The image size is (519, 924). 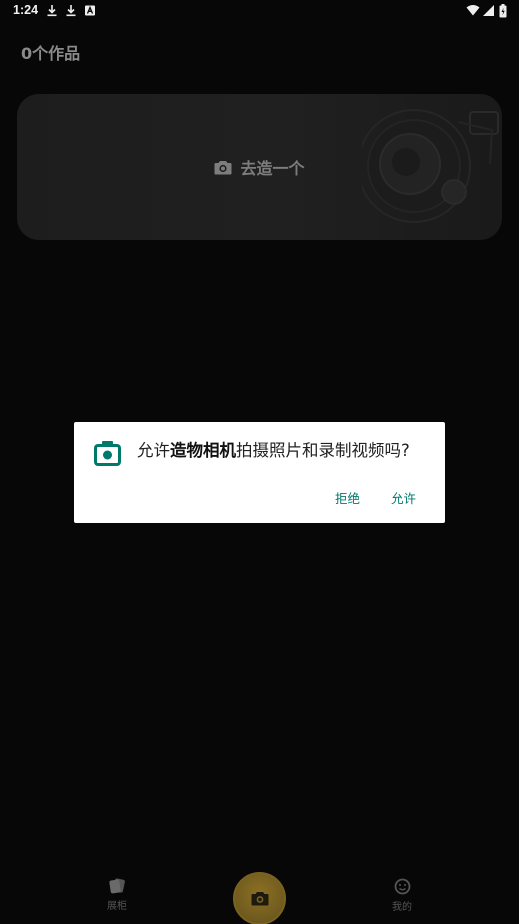 I want to click on create-card: 去造一个, so click(x=259, y=167).